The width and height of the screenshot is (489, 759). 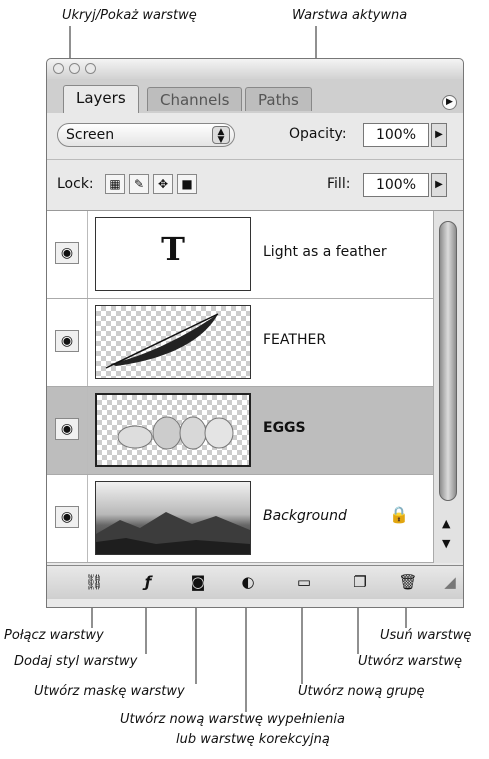 I want to click on layer-name: Light as a feather, so click(x=325, y=252).